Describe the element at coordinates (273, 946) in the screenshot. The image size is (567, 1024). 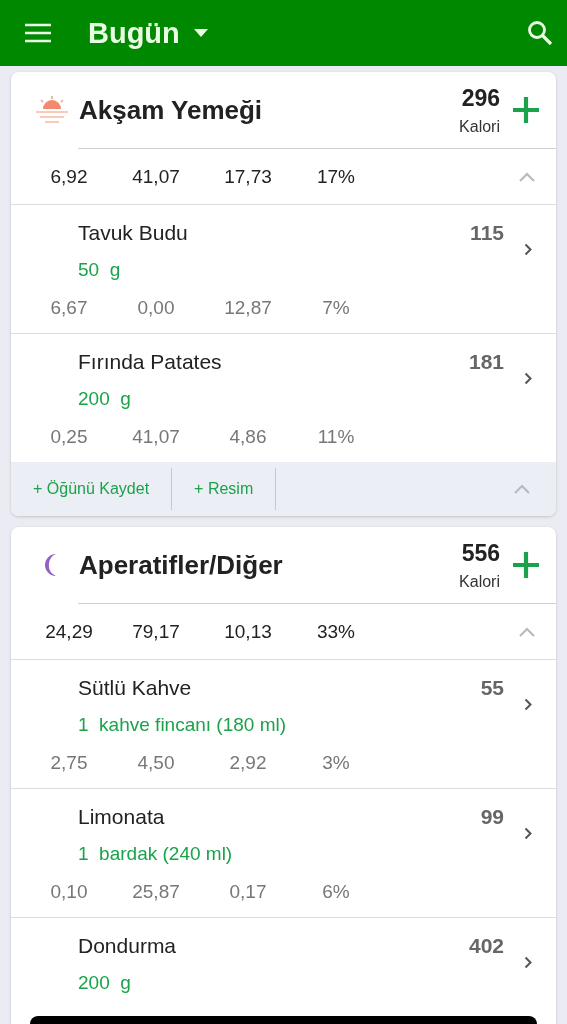
I see `food-name: Dondurma` at that location.